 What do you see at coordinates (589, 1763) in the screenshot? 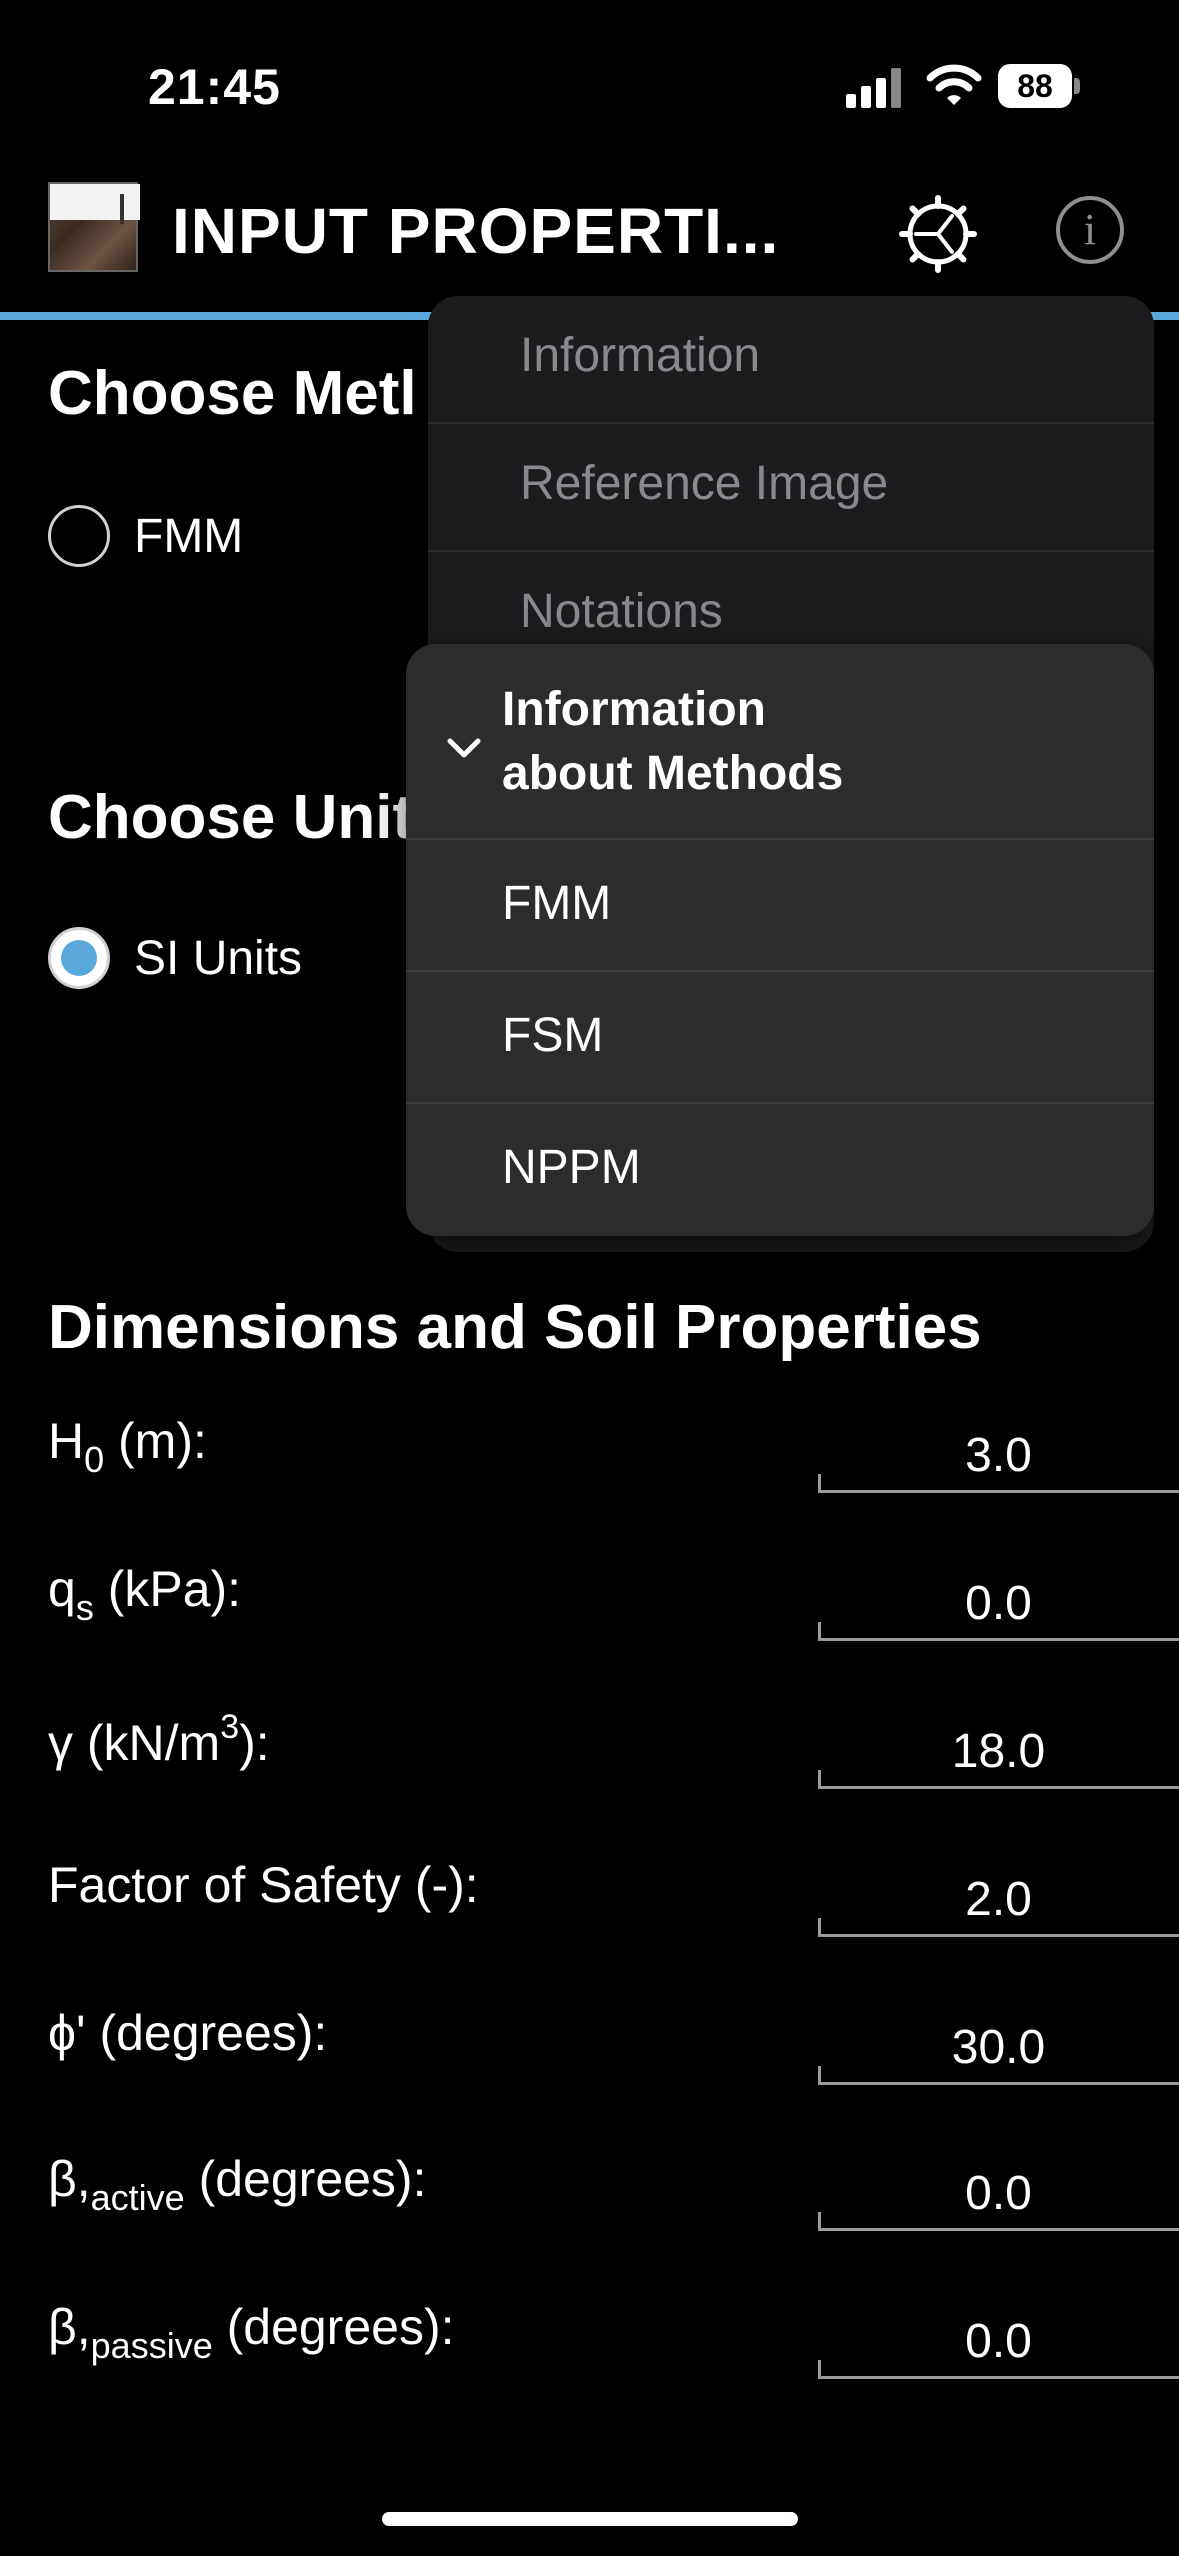
I see `property-row-gamma: γ (kN/m3):` at bounding box center [589, 1763].